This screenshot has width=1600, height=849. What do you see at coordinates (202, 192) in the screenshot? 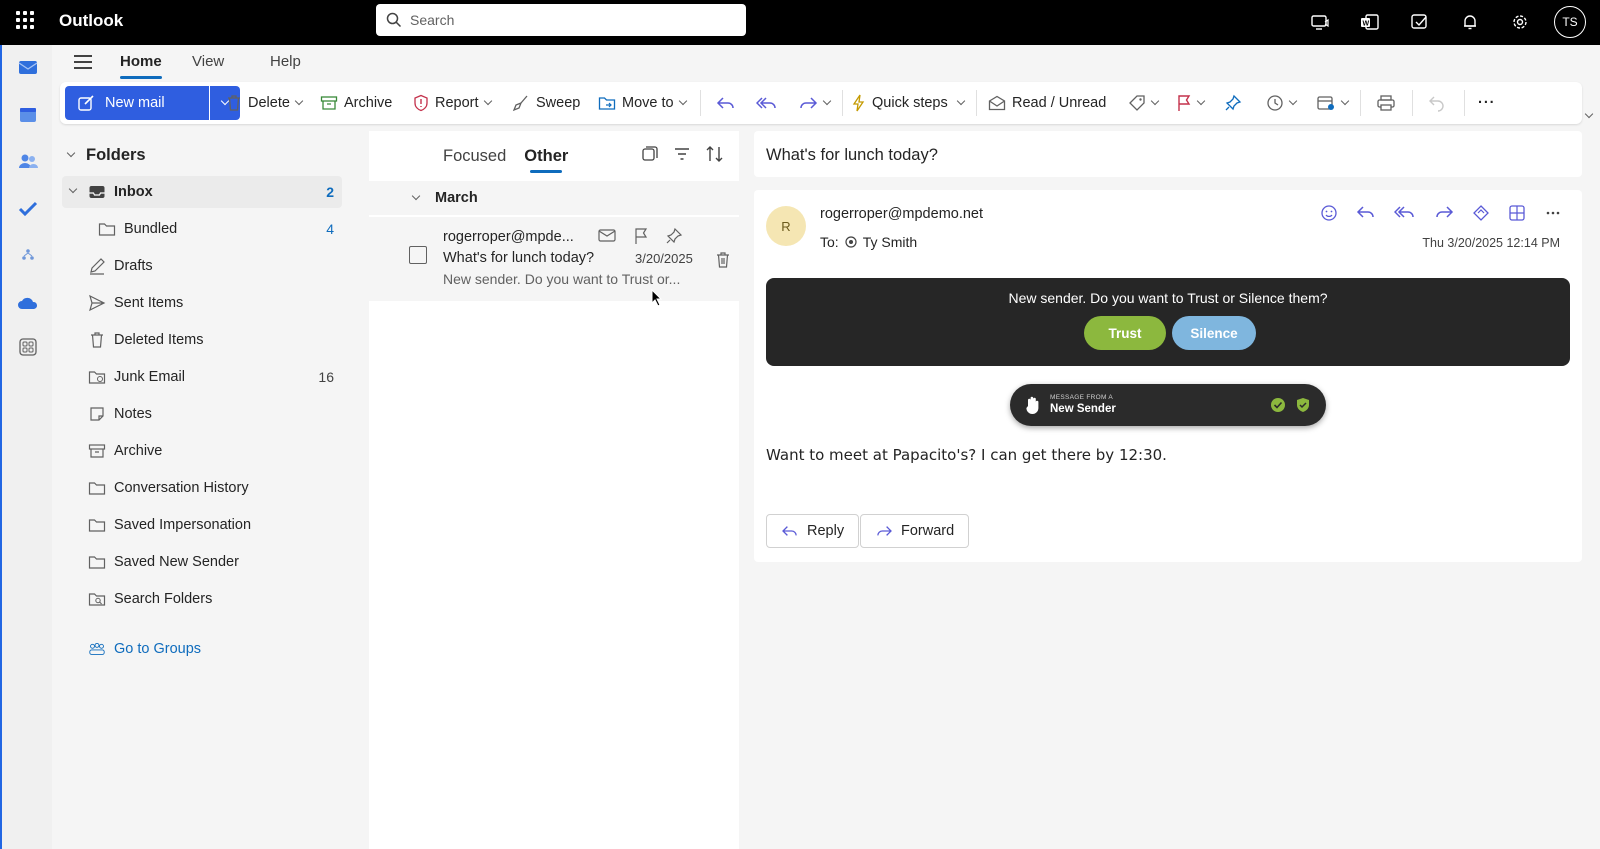
I see `folder-inbox: Inbox 2` at bounding box center [202, 192].